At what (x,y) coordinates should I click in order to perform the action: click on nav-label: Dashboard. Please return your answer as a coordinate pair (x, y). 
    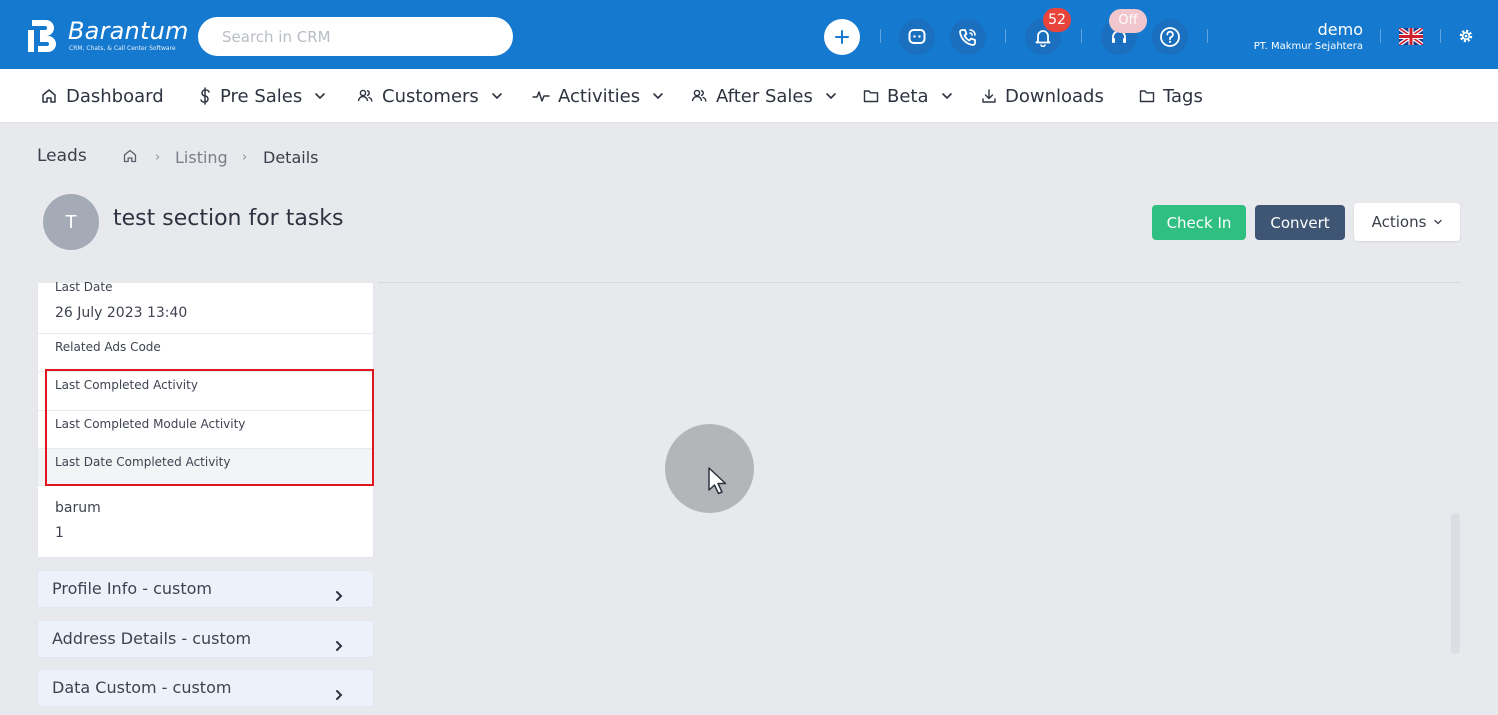
    Looking at the image, I should click on (115, 96).